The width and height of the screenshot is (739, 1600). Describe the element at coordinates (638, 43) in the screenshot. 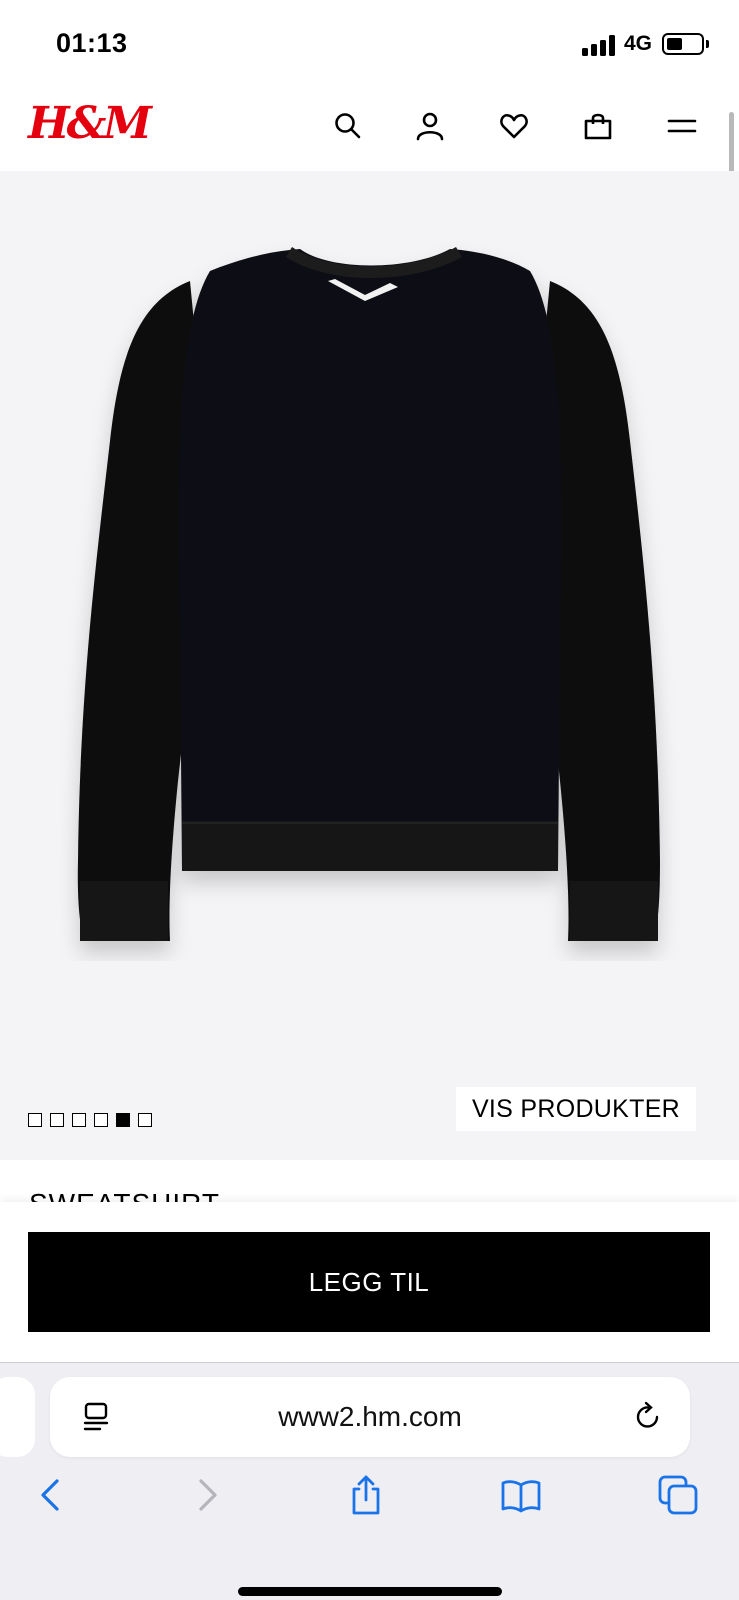

I see `network-label: 4G` at that location.